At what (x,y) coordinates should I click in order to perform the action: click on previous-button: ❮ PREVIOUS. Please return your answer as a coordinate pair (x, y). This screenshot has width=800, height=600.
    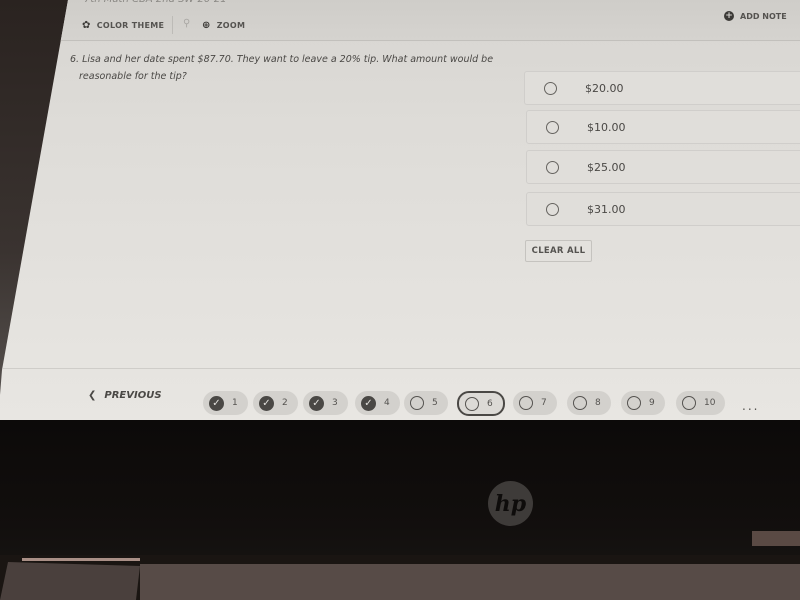
    Looking at the image, I should click on (125, 395).